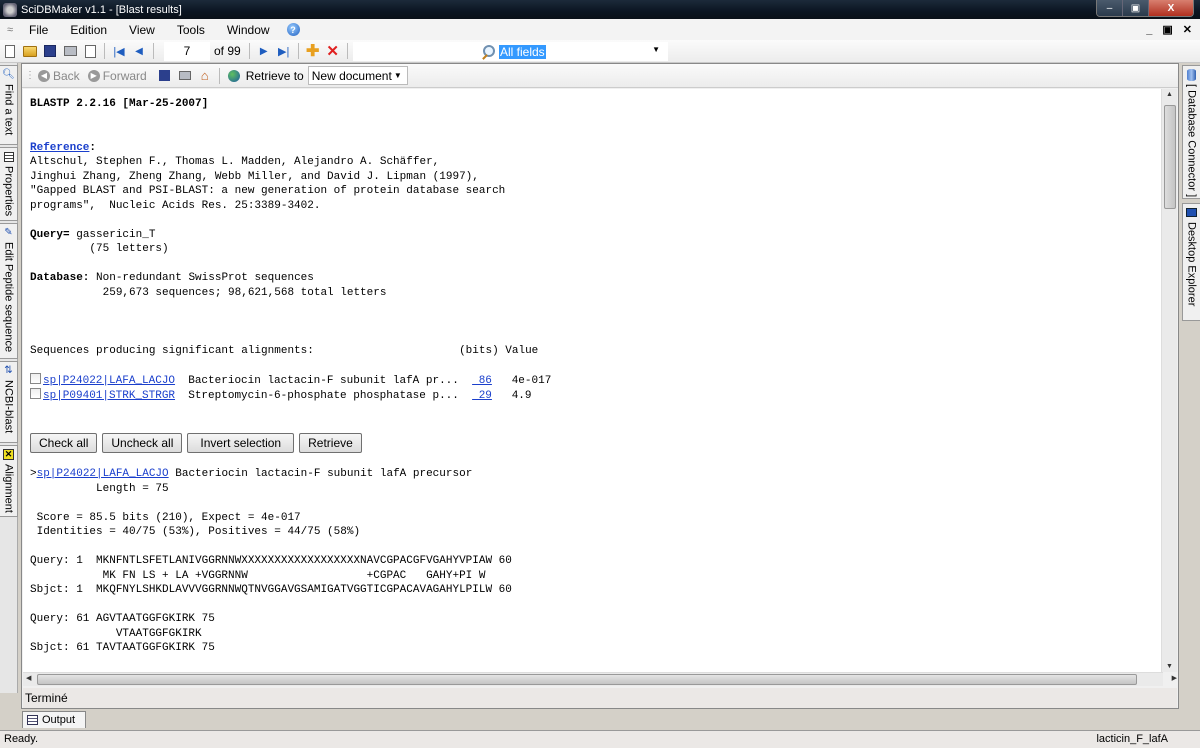 The image size is (1200, 748). I want to click on output-icon, so click(32, 720).